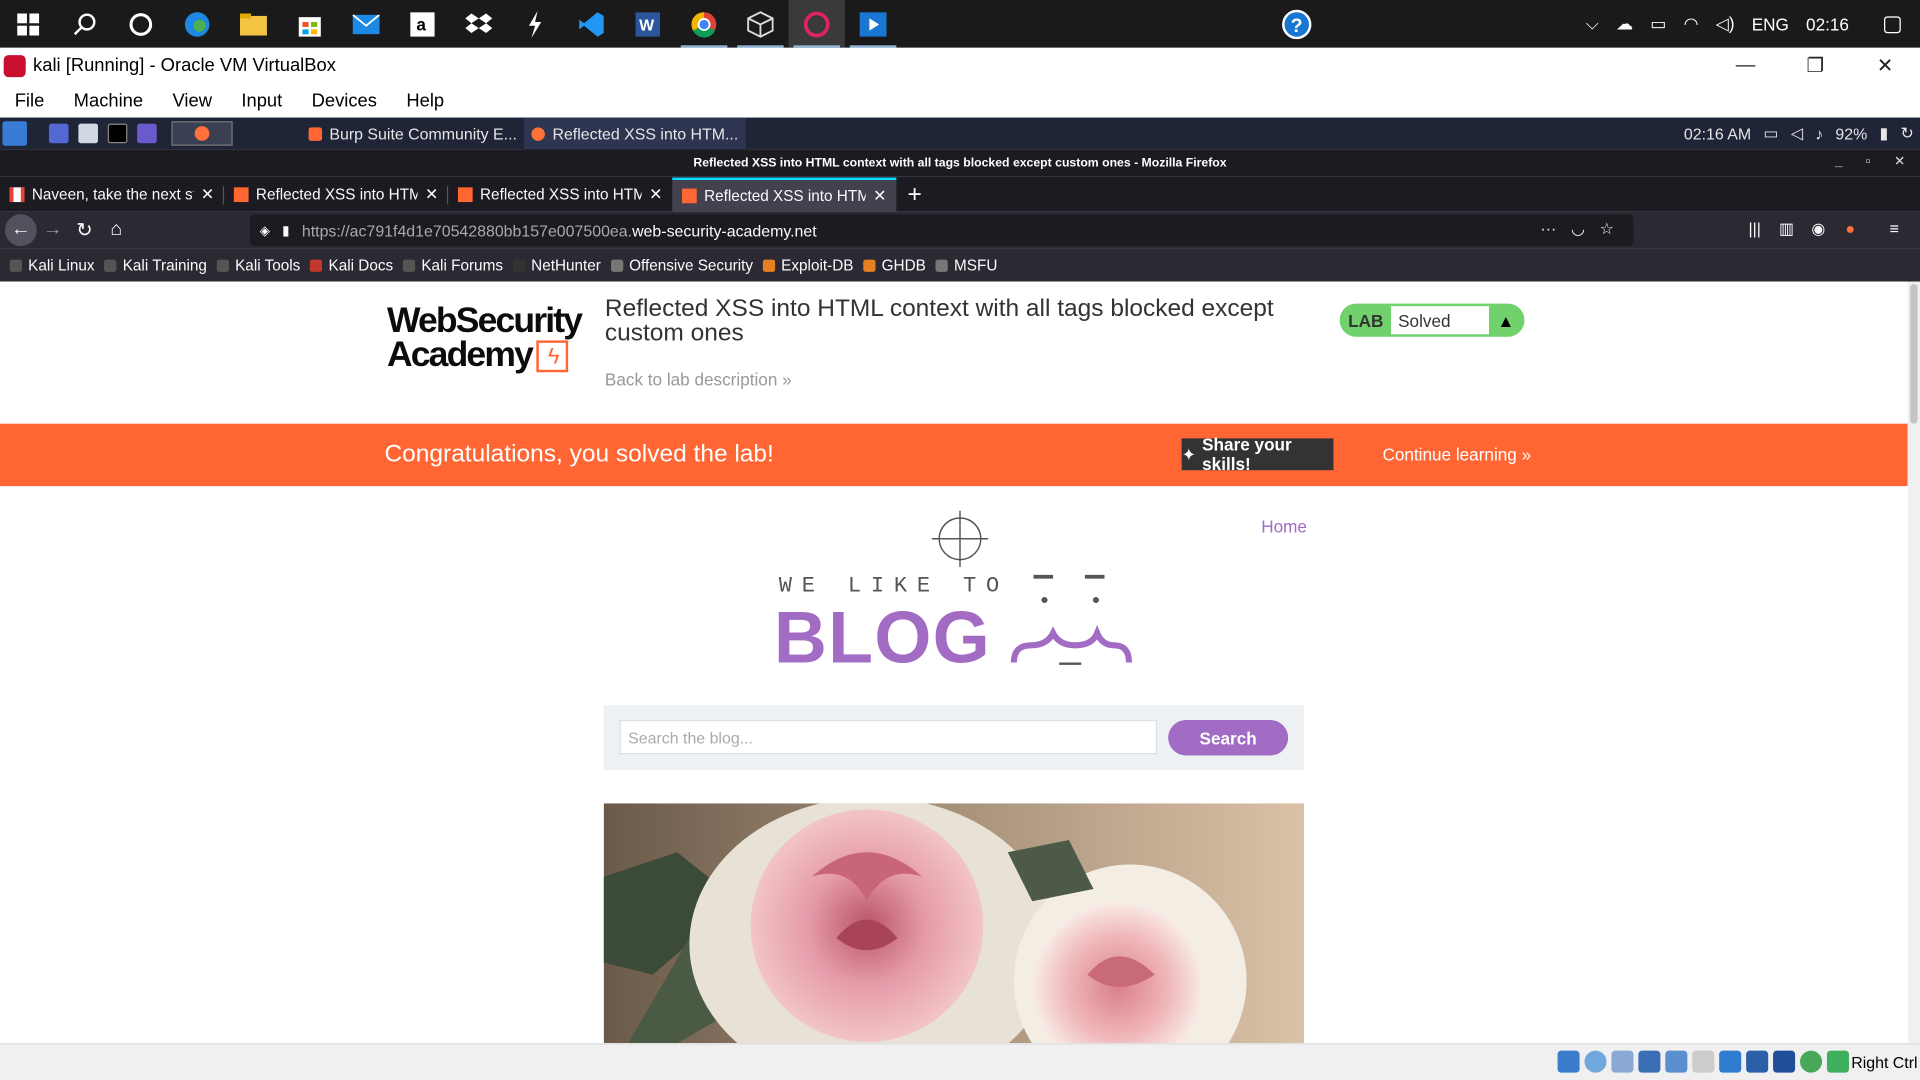  I want to click on system-clock: 02:16, so click(1827, 24).